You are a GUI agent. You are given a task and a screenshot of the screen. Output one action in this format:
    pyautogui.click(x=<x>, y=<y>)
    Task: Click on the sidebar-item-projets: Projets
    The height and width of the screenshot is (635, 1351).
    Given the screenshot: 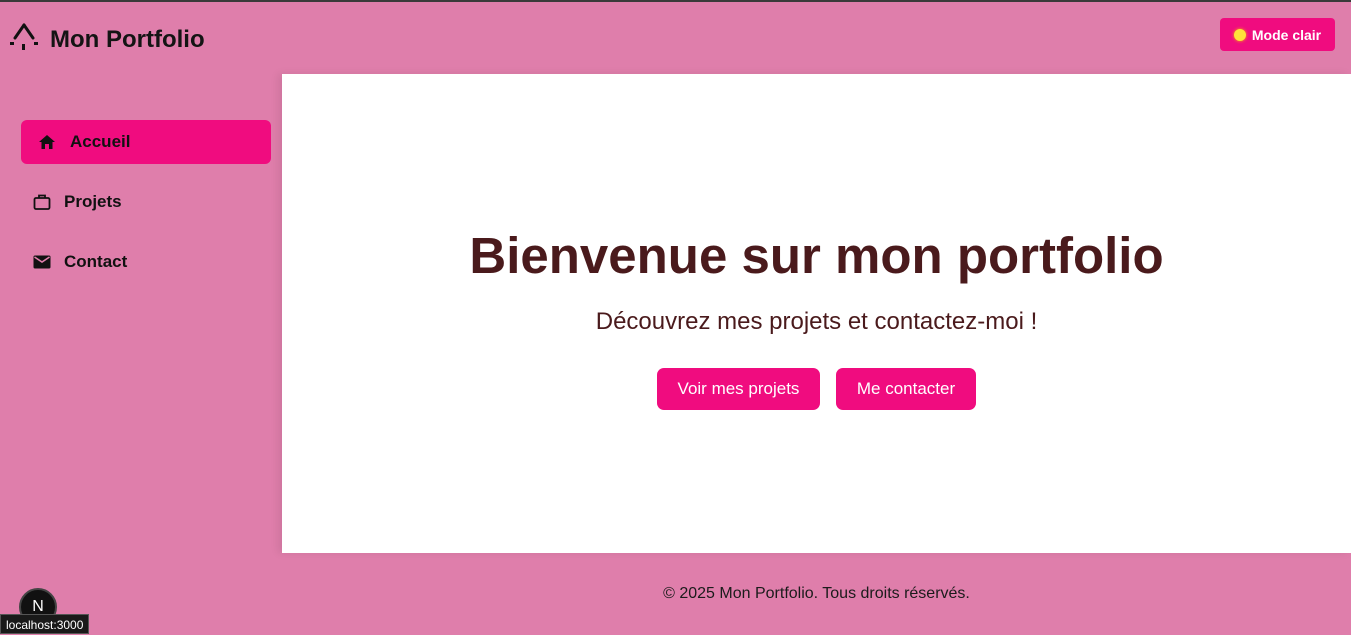 What is the action you would take?
    pyautogui.click(x=146, y=202)
    